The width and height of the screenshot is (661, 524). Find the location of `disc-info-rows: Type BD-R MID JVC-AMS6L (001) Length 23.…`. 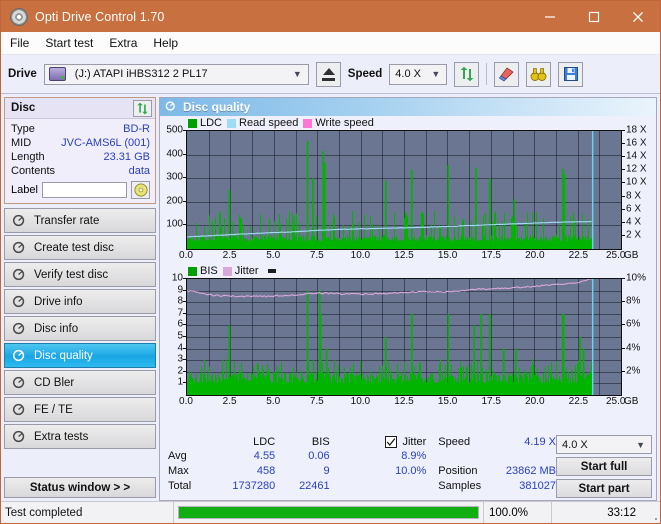

disc-info-rows: Type BD-R MID JVC-AMS6L (001) Length 23.… is located at coordinates (80, 161).